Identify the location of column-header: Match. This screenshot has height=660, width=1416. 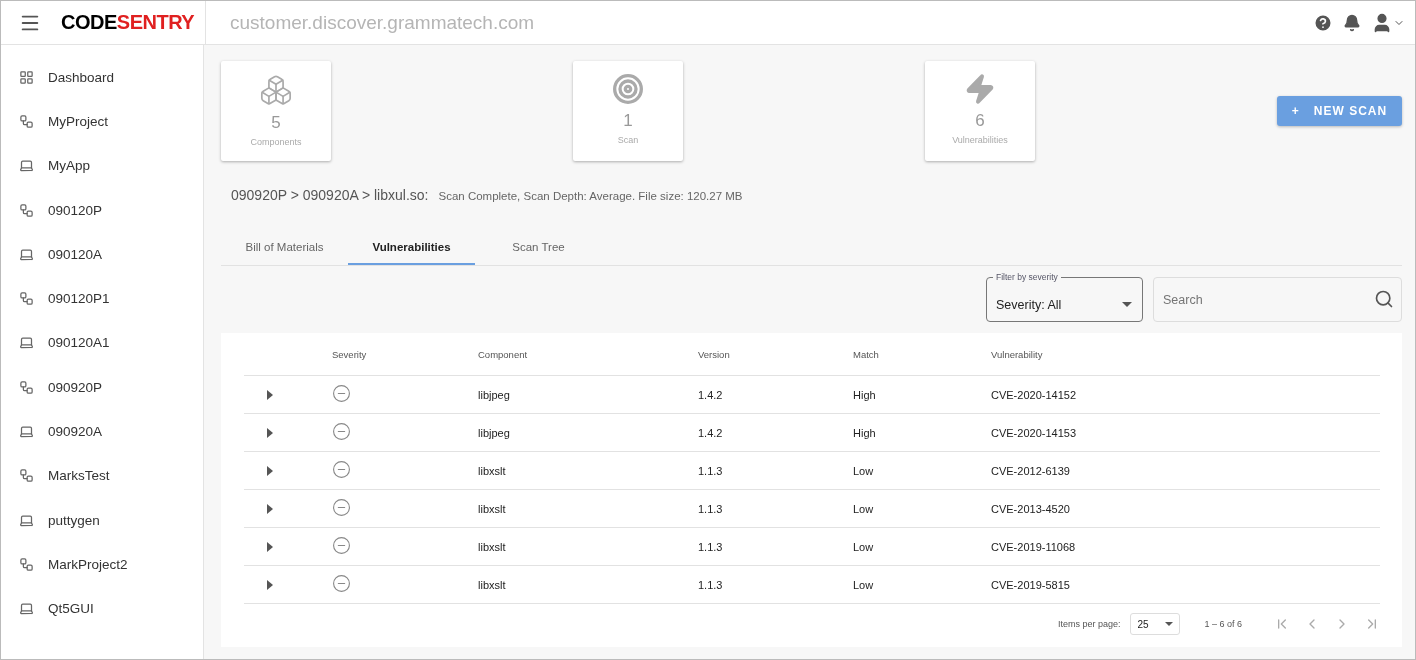
(866, 354).